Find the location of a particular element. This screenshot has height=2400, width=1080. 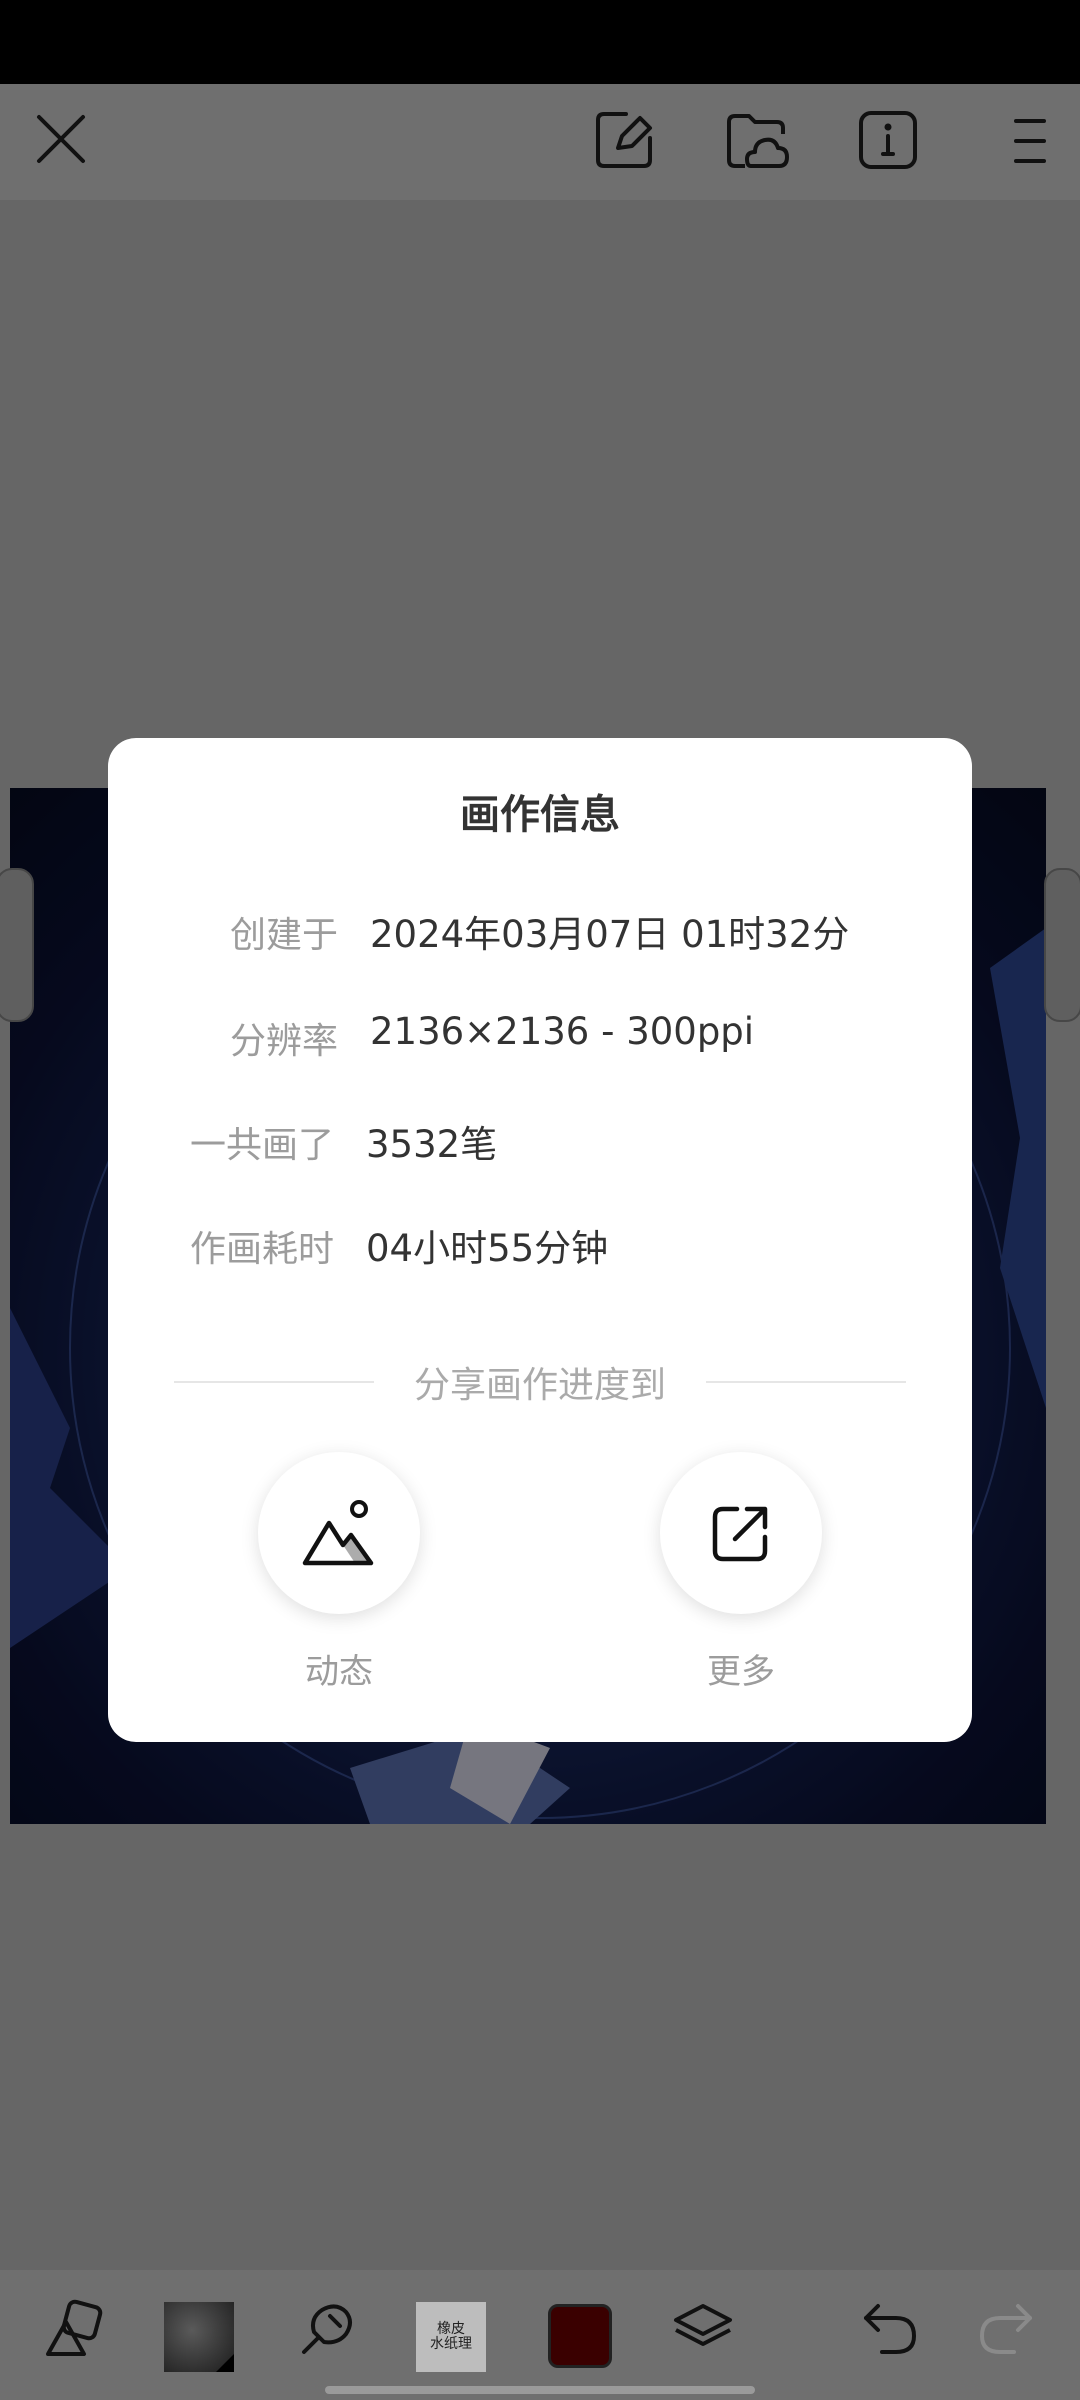

undo-button is located at coordinates (889, 2329).